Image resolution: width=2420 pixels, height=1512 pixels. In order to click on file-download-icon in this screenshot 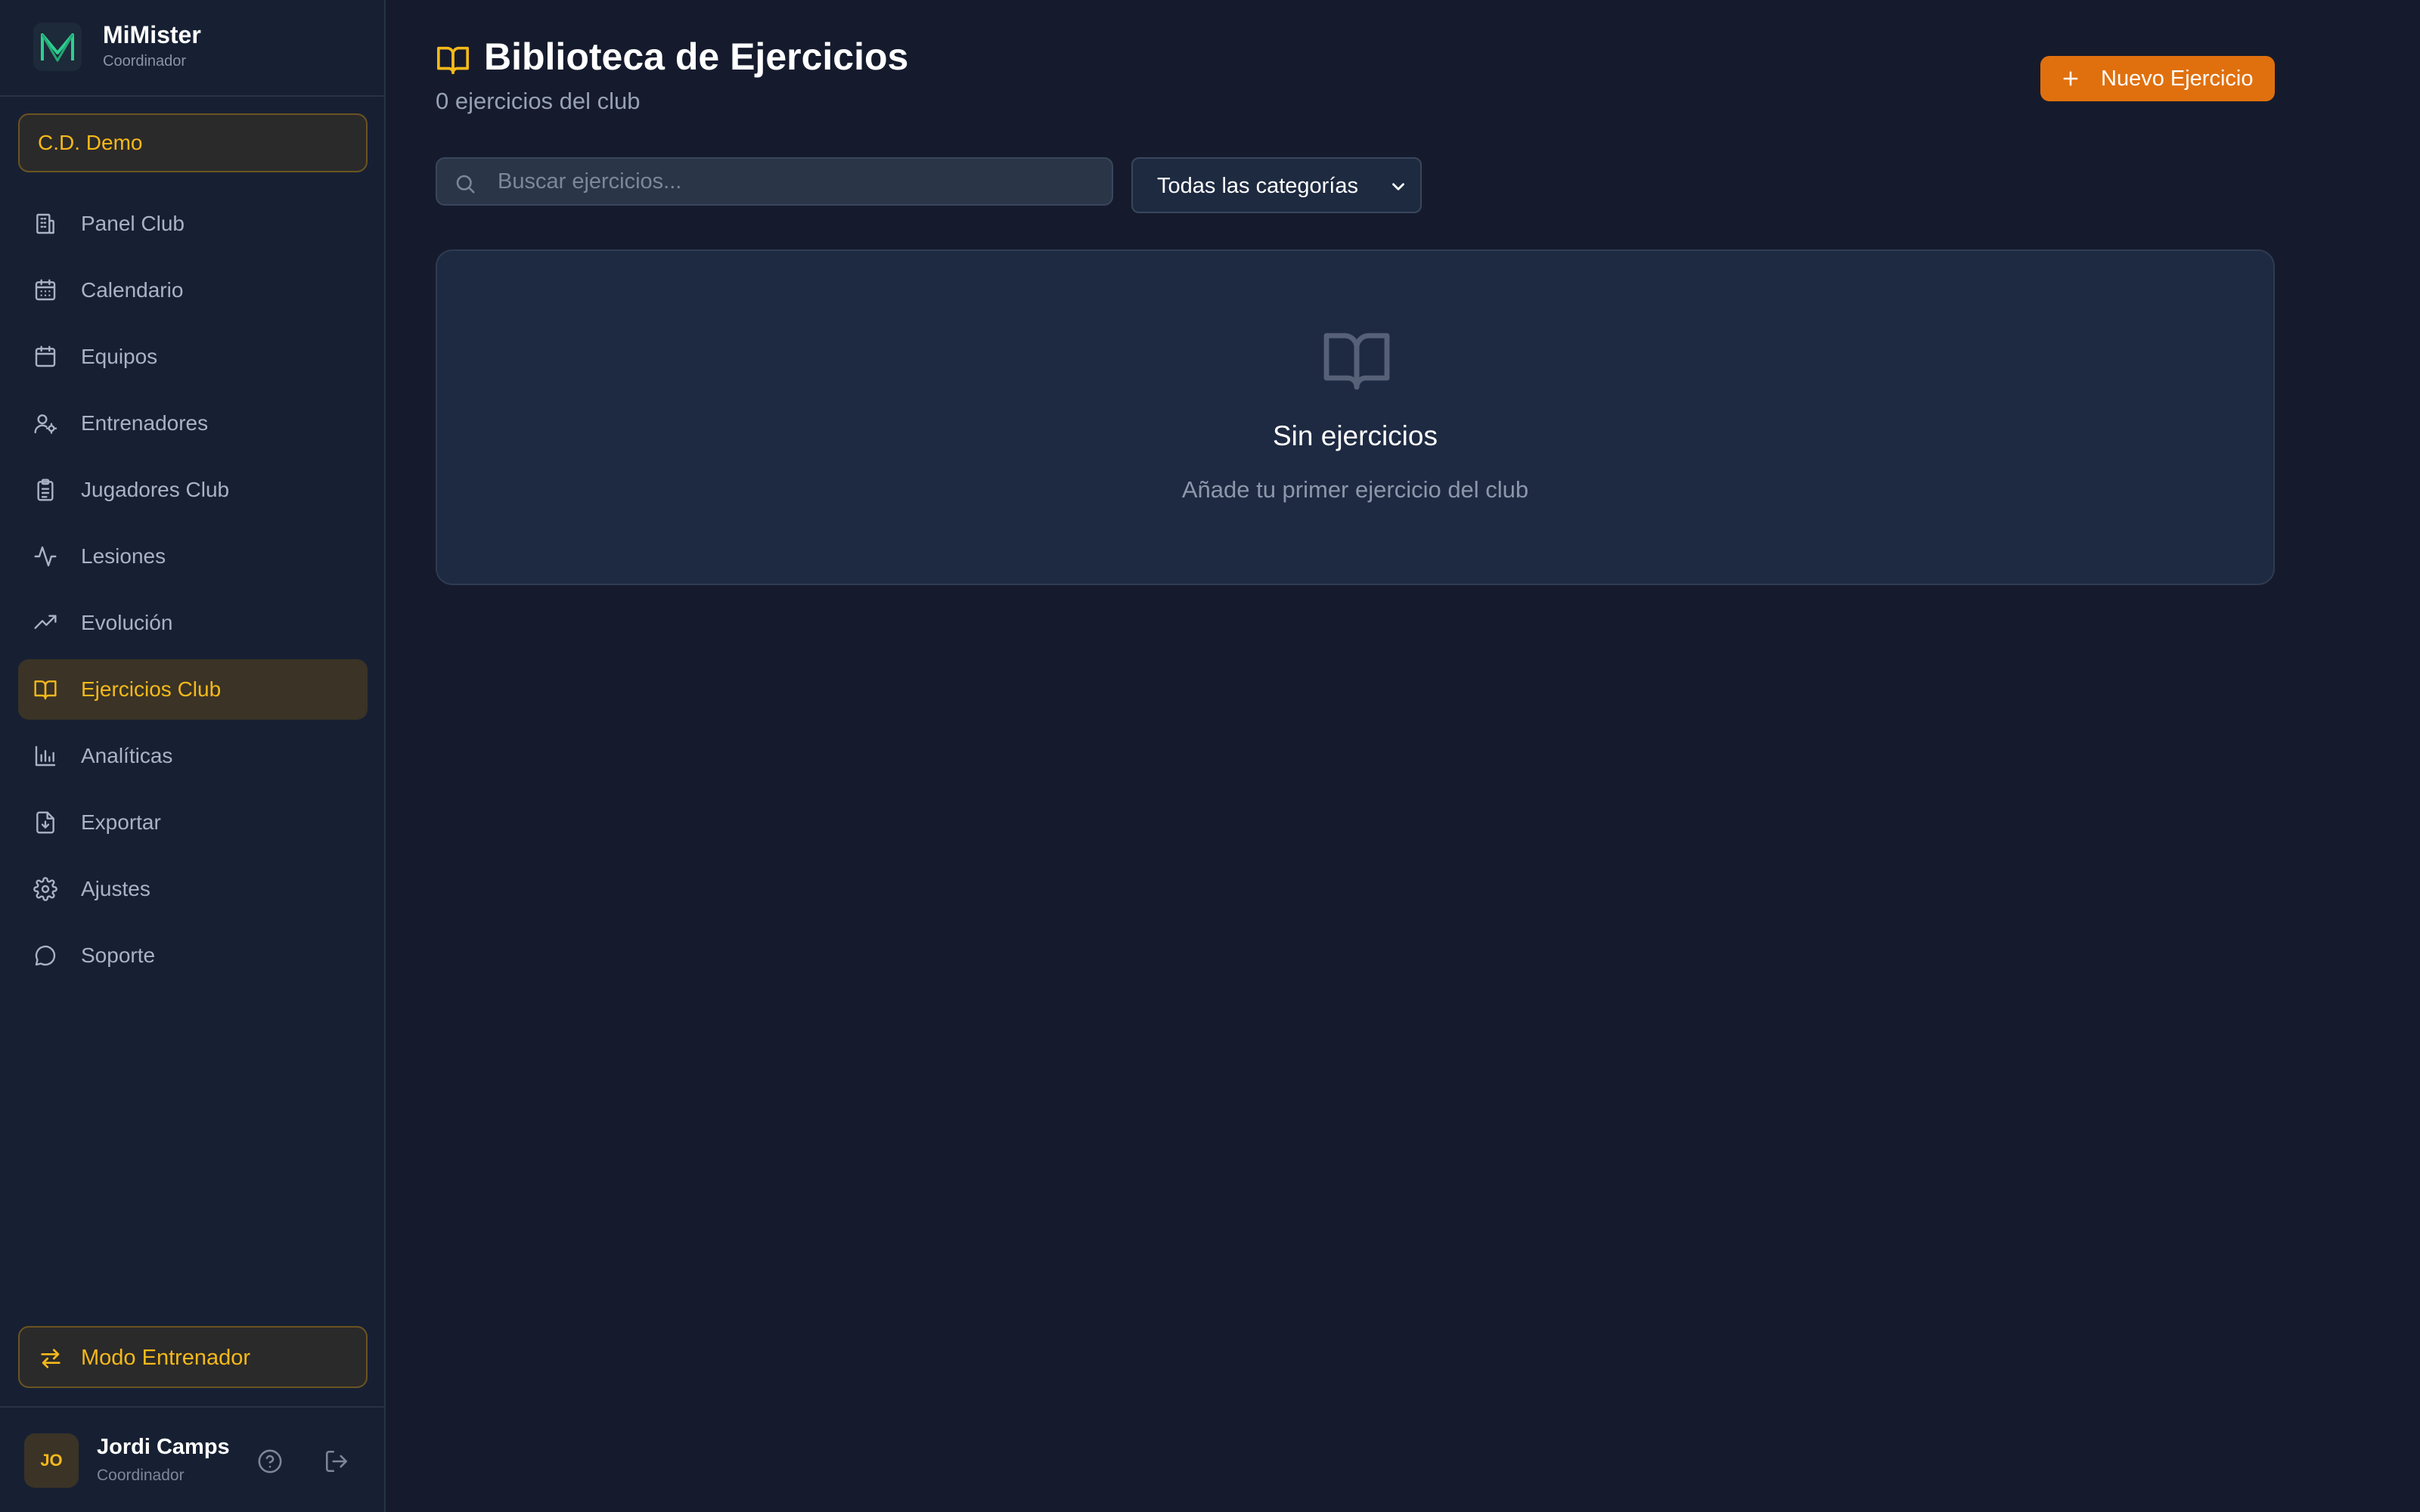, I will do `click(45, 823)`.